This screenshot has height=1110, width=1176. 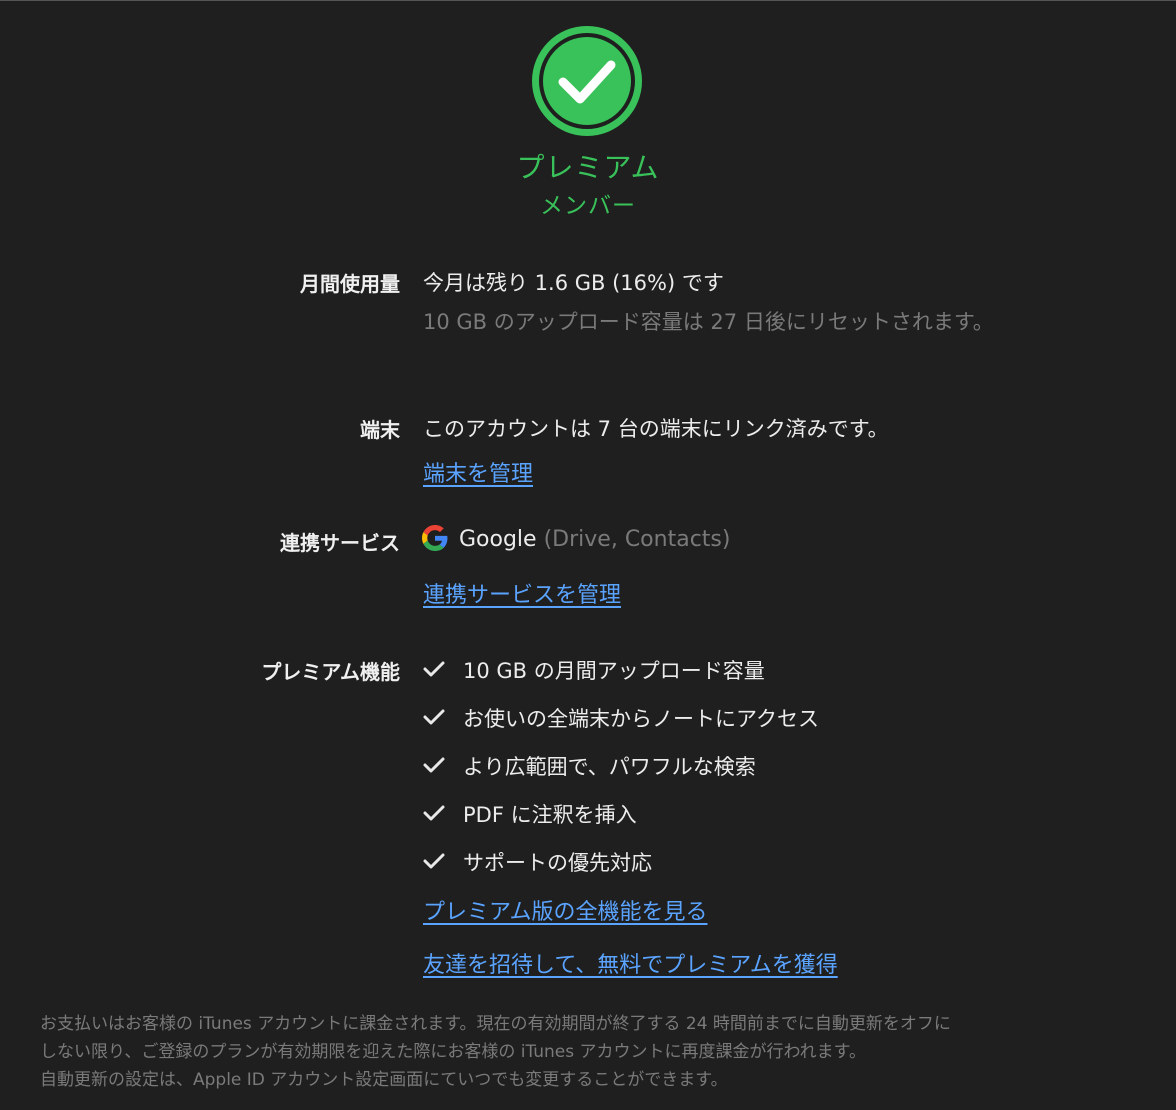 What do you see at coordinates (522, 593) in the screenshot?
I see `manage-services-link: 連携サービスを管理` at bounding box center [522, 593].